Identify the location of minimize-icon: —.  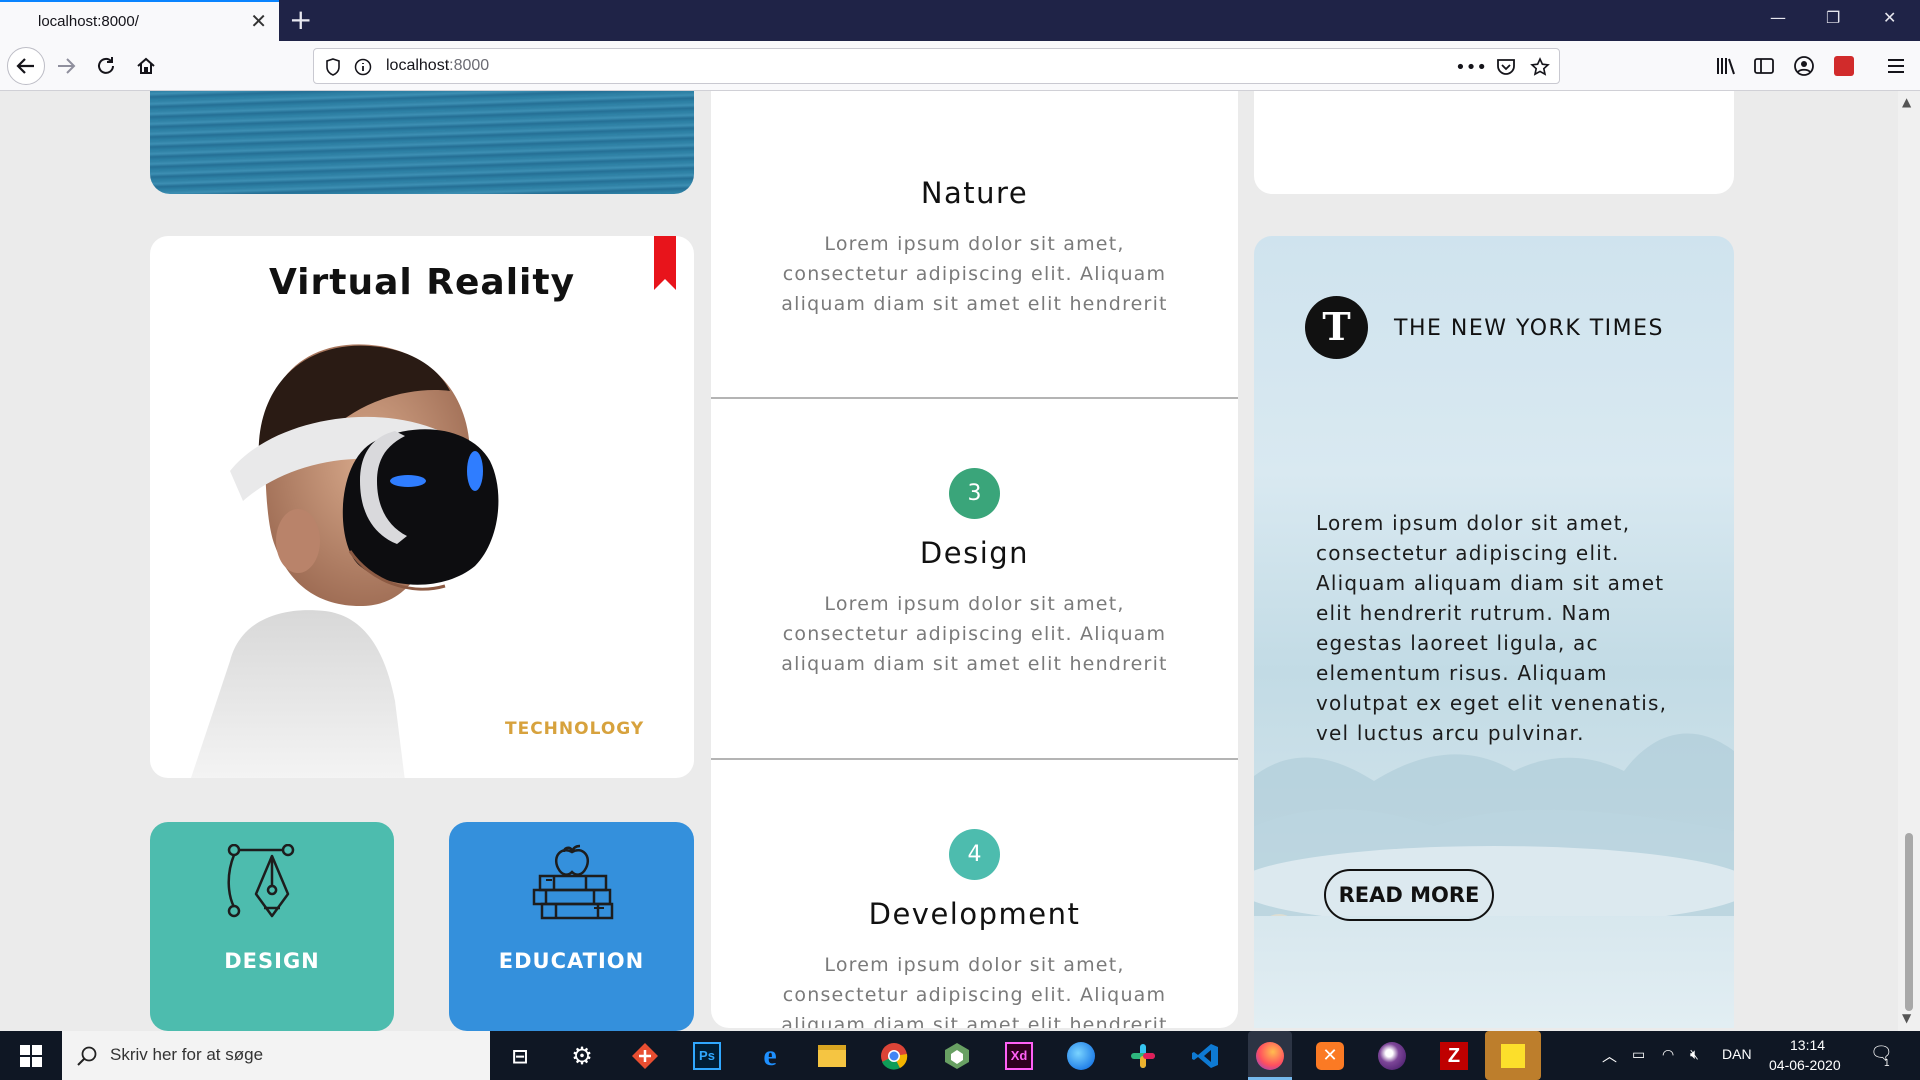
(1778, 17).